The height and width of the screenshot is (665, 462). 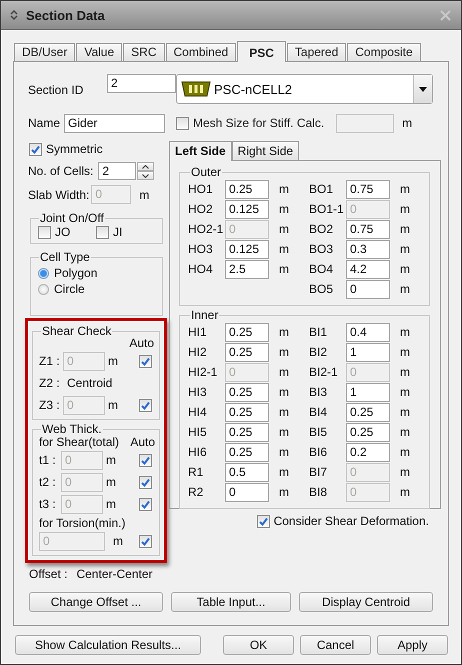 I want to click on input-field: Gider, so click(x=115, y=123).